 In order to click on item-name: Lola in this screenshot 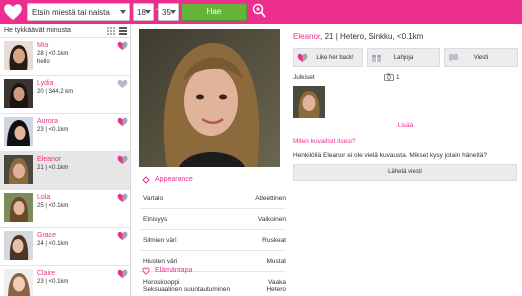, I will do `click(44, 197)`.